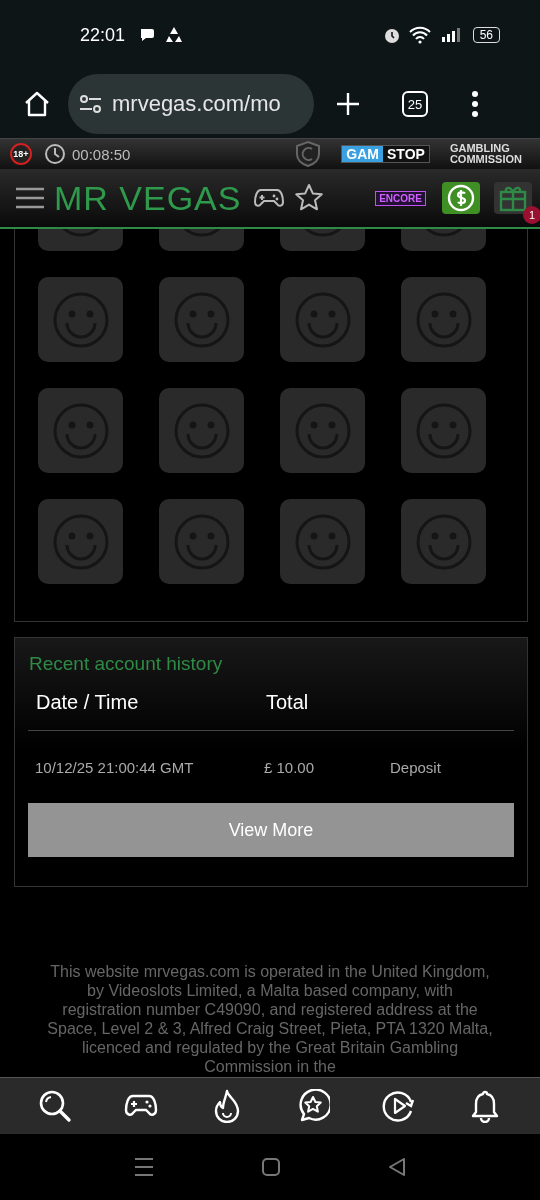  Describe the element at coordinates (415, 104) in the screenshot. I see `tab-count-button: 25` at that location.